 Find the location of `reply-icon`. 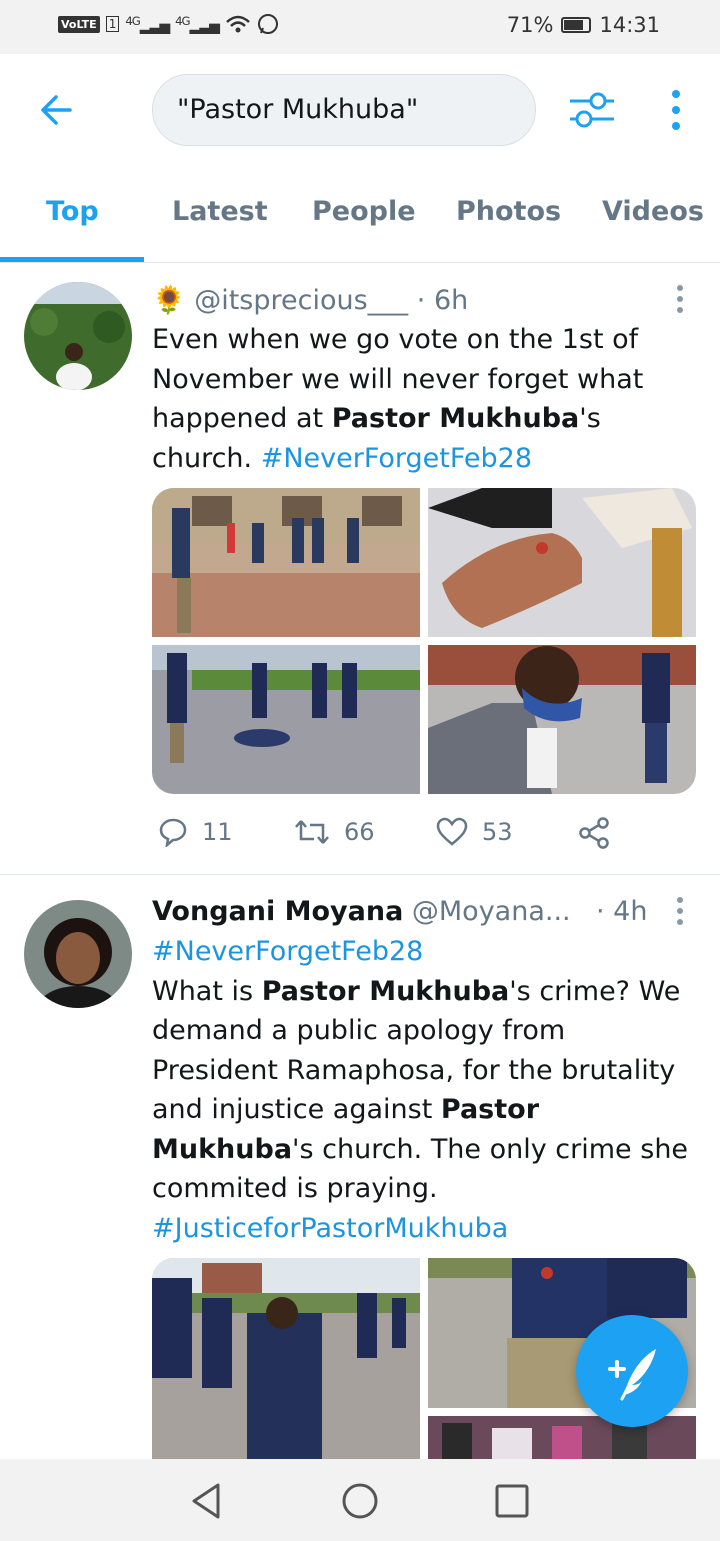

reply-icon is located at coordinates (173, 832).